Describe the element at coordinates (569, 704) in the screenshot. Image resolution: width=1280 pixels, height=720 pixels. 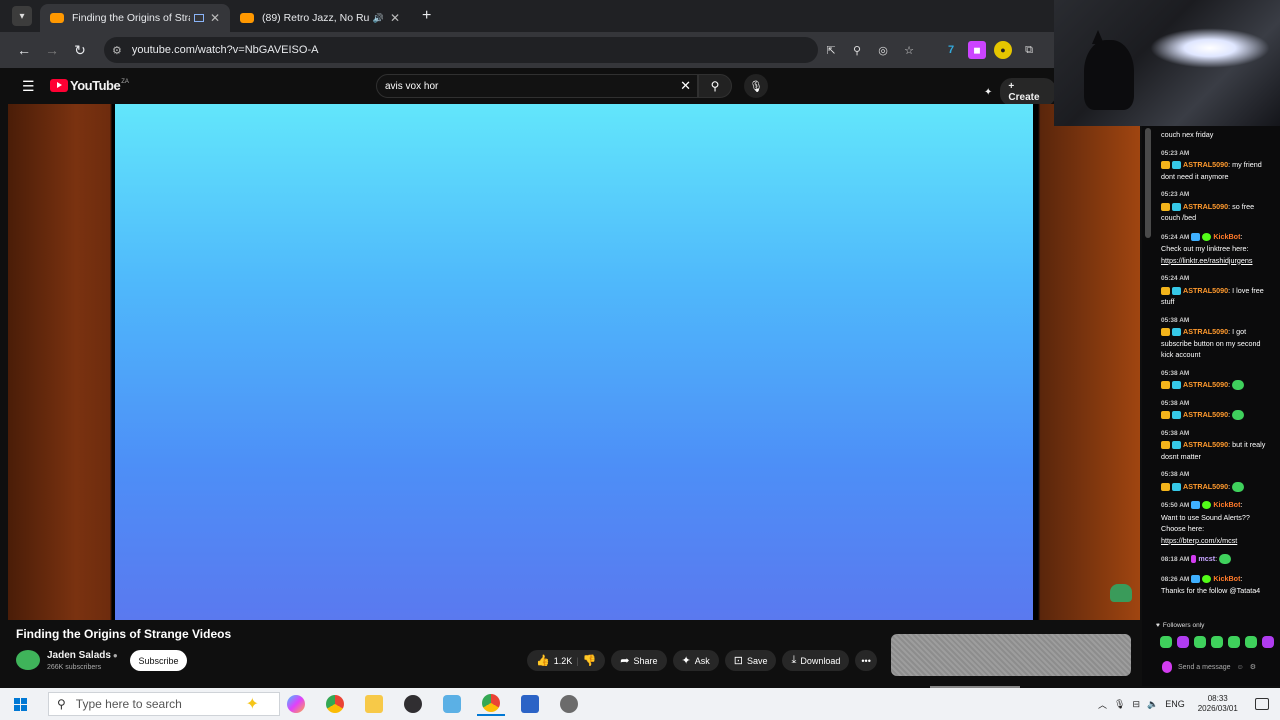
I see `app-icon` at that location.